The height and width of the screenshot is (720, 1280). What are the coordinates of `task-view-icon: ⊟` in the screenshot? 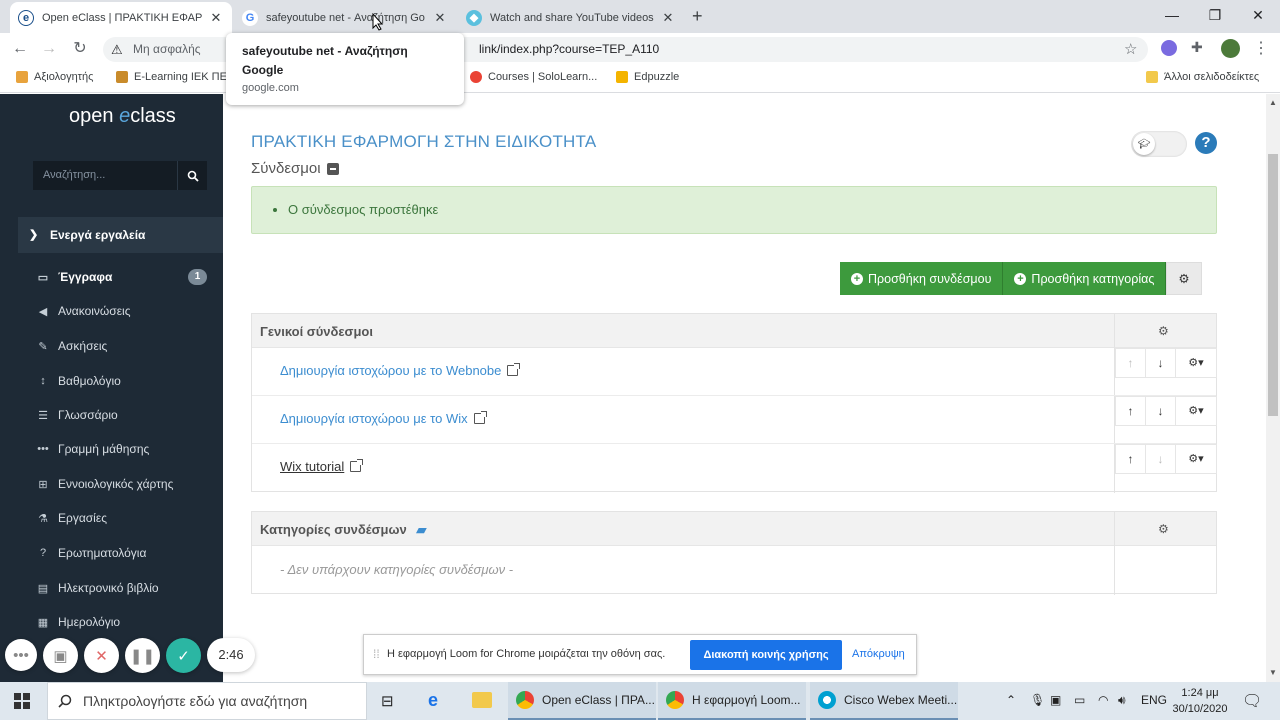 It's located at (387, 701).